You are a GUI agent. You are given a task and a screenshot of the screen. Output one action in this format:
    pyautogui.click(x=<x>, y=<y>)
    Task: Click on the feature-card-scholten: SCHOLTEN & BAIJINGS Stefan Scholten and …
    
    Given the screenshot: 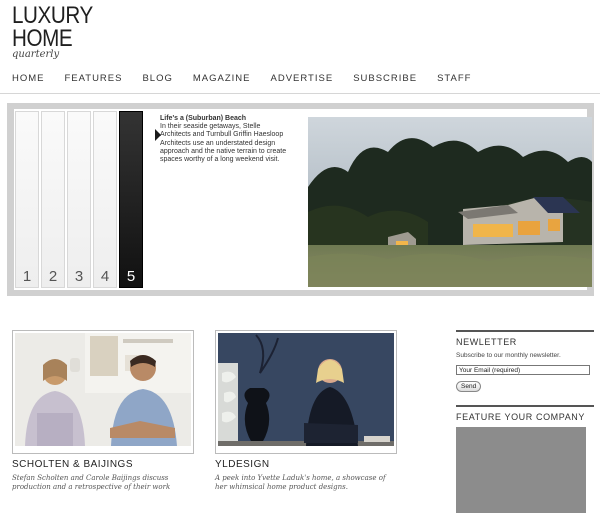 What is the action you would take?
    pyautogui.click(x=103, y=411)
    